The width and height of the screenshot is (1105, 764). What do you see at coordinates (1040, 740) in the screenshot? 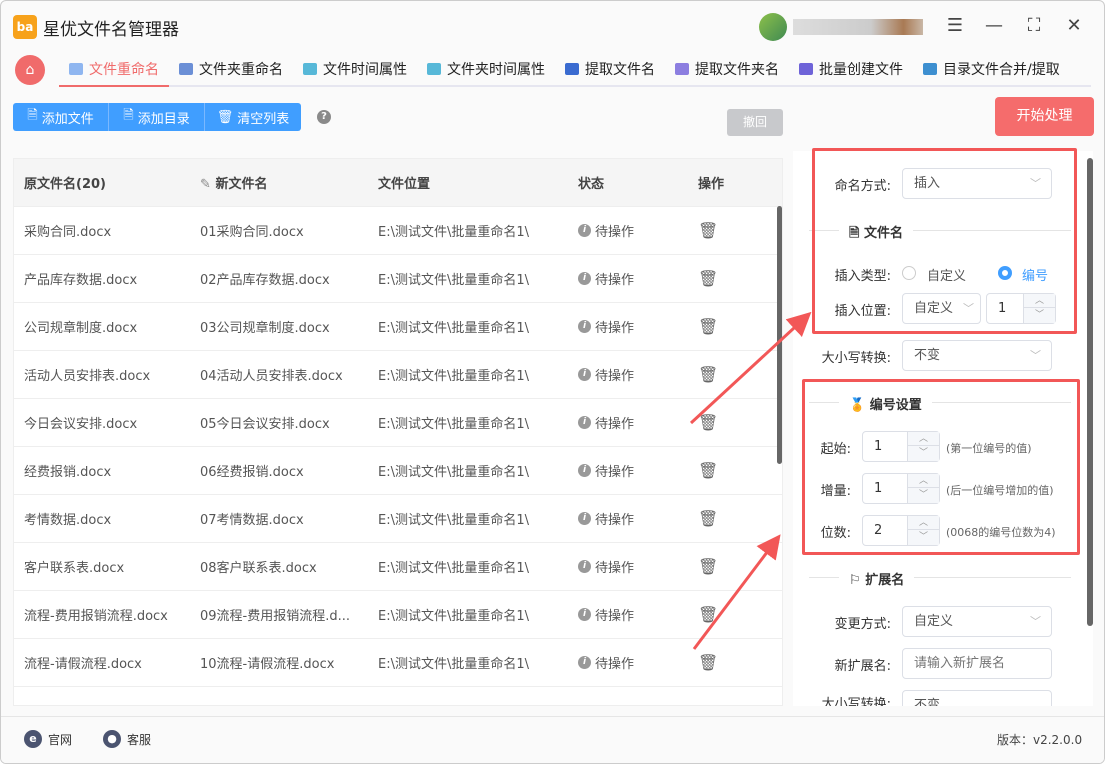
I see `version-text: 版本：v2.2.0.0` at bounding box center [1040, 740].